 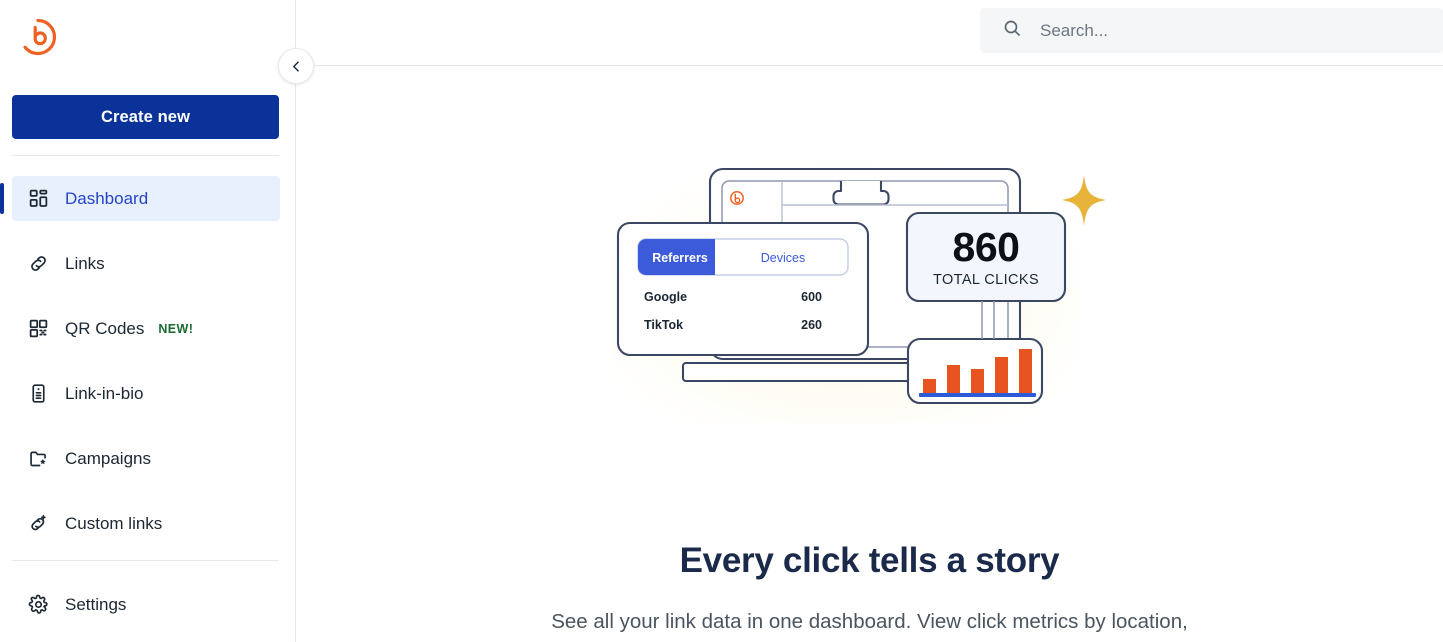 I want to click on svg-text: Referrers, so click(x=680, y=258).